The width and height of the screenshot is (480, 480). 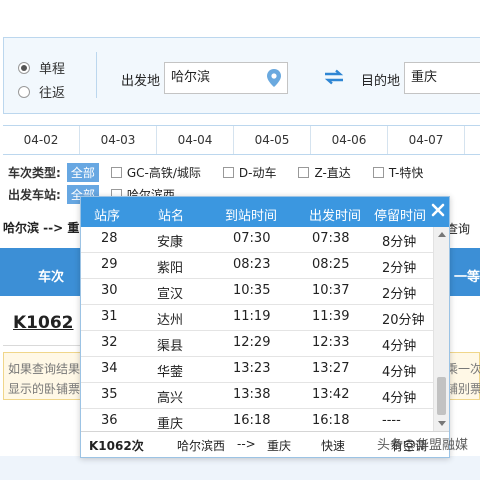 I want to click on arrive: 08:23, so click(x=252, y=264).